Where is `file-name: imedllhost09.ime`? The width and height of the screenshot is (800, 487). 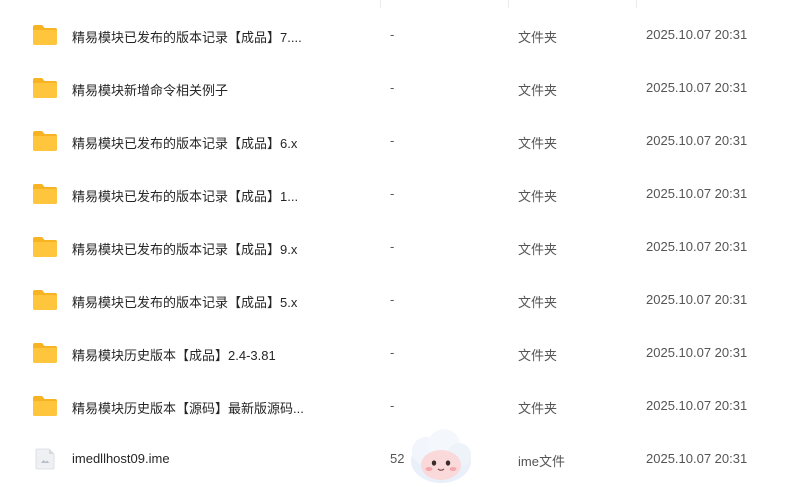
file-name: imedllhost09.ime is located at coordinates (121, 458).